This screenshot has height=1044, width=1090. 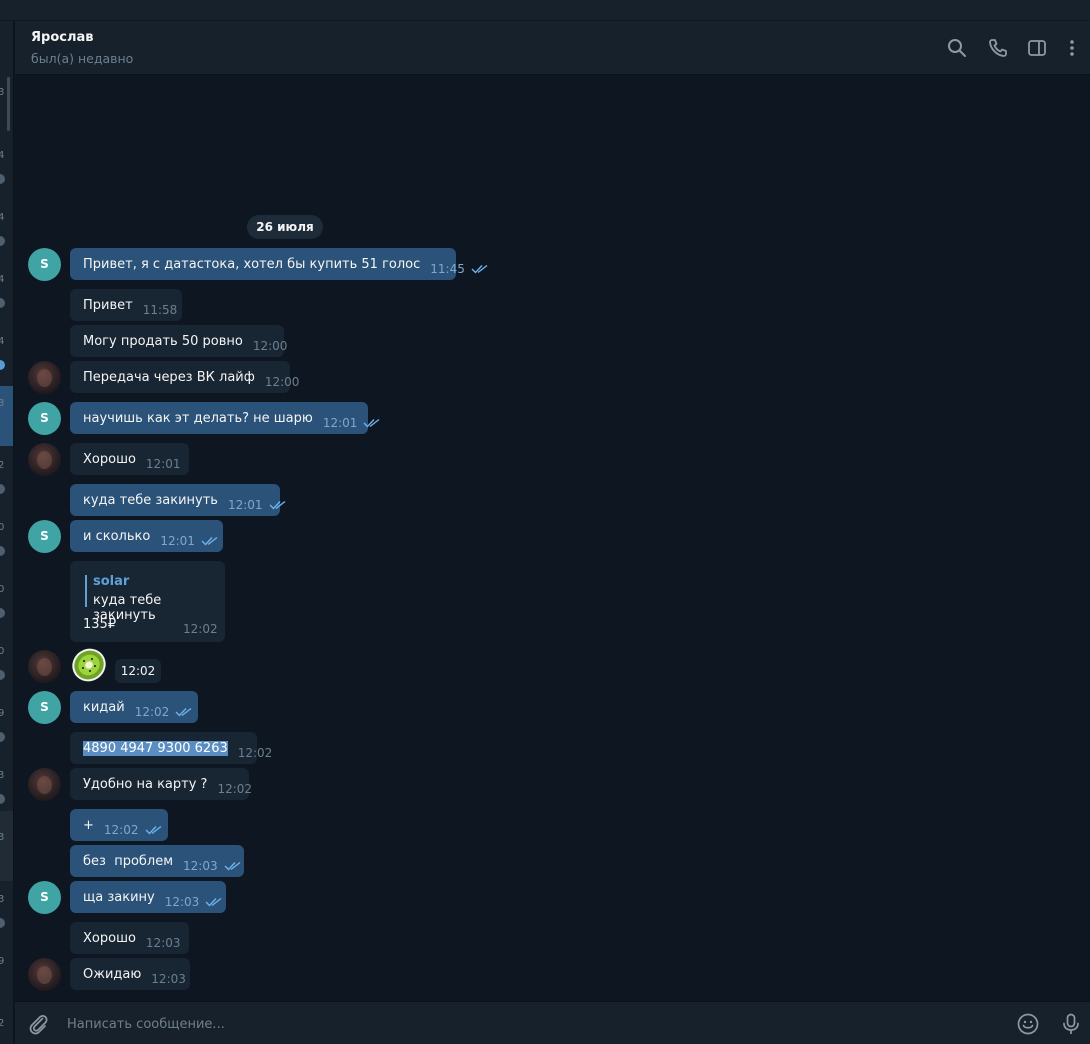 I want to click on message-bubble: Хорошо 12:03, so click(x=129, y=938).